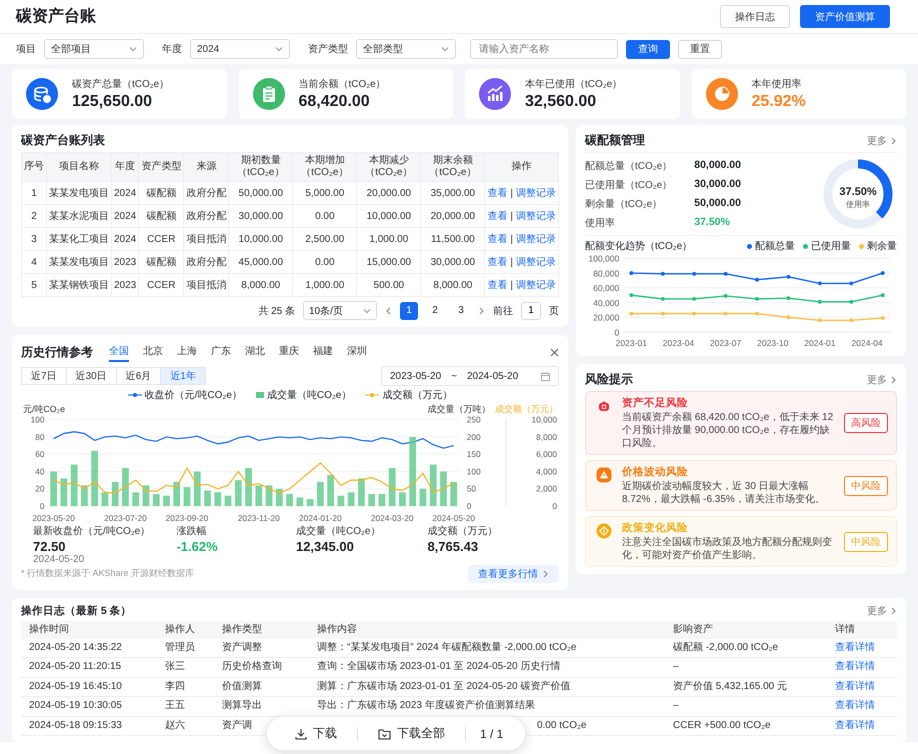 This screenshot has width=918, height=754. What do you see at coordinates (206, 262) in the screenshot?
I see `table-cell: 政府分配` at bounding box center [206, 262].